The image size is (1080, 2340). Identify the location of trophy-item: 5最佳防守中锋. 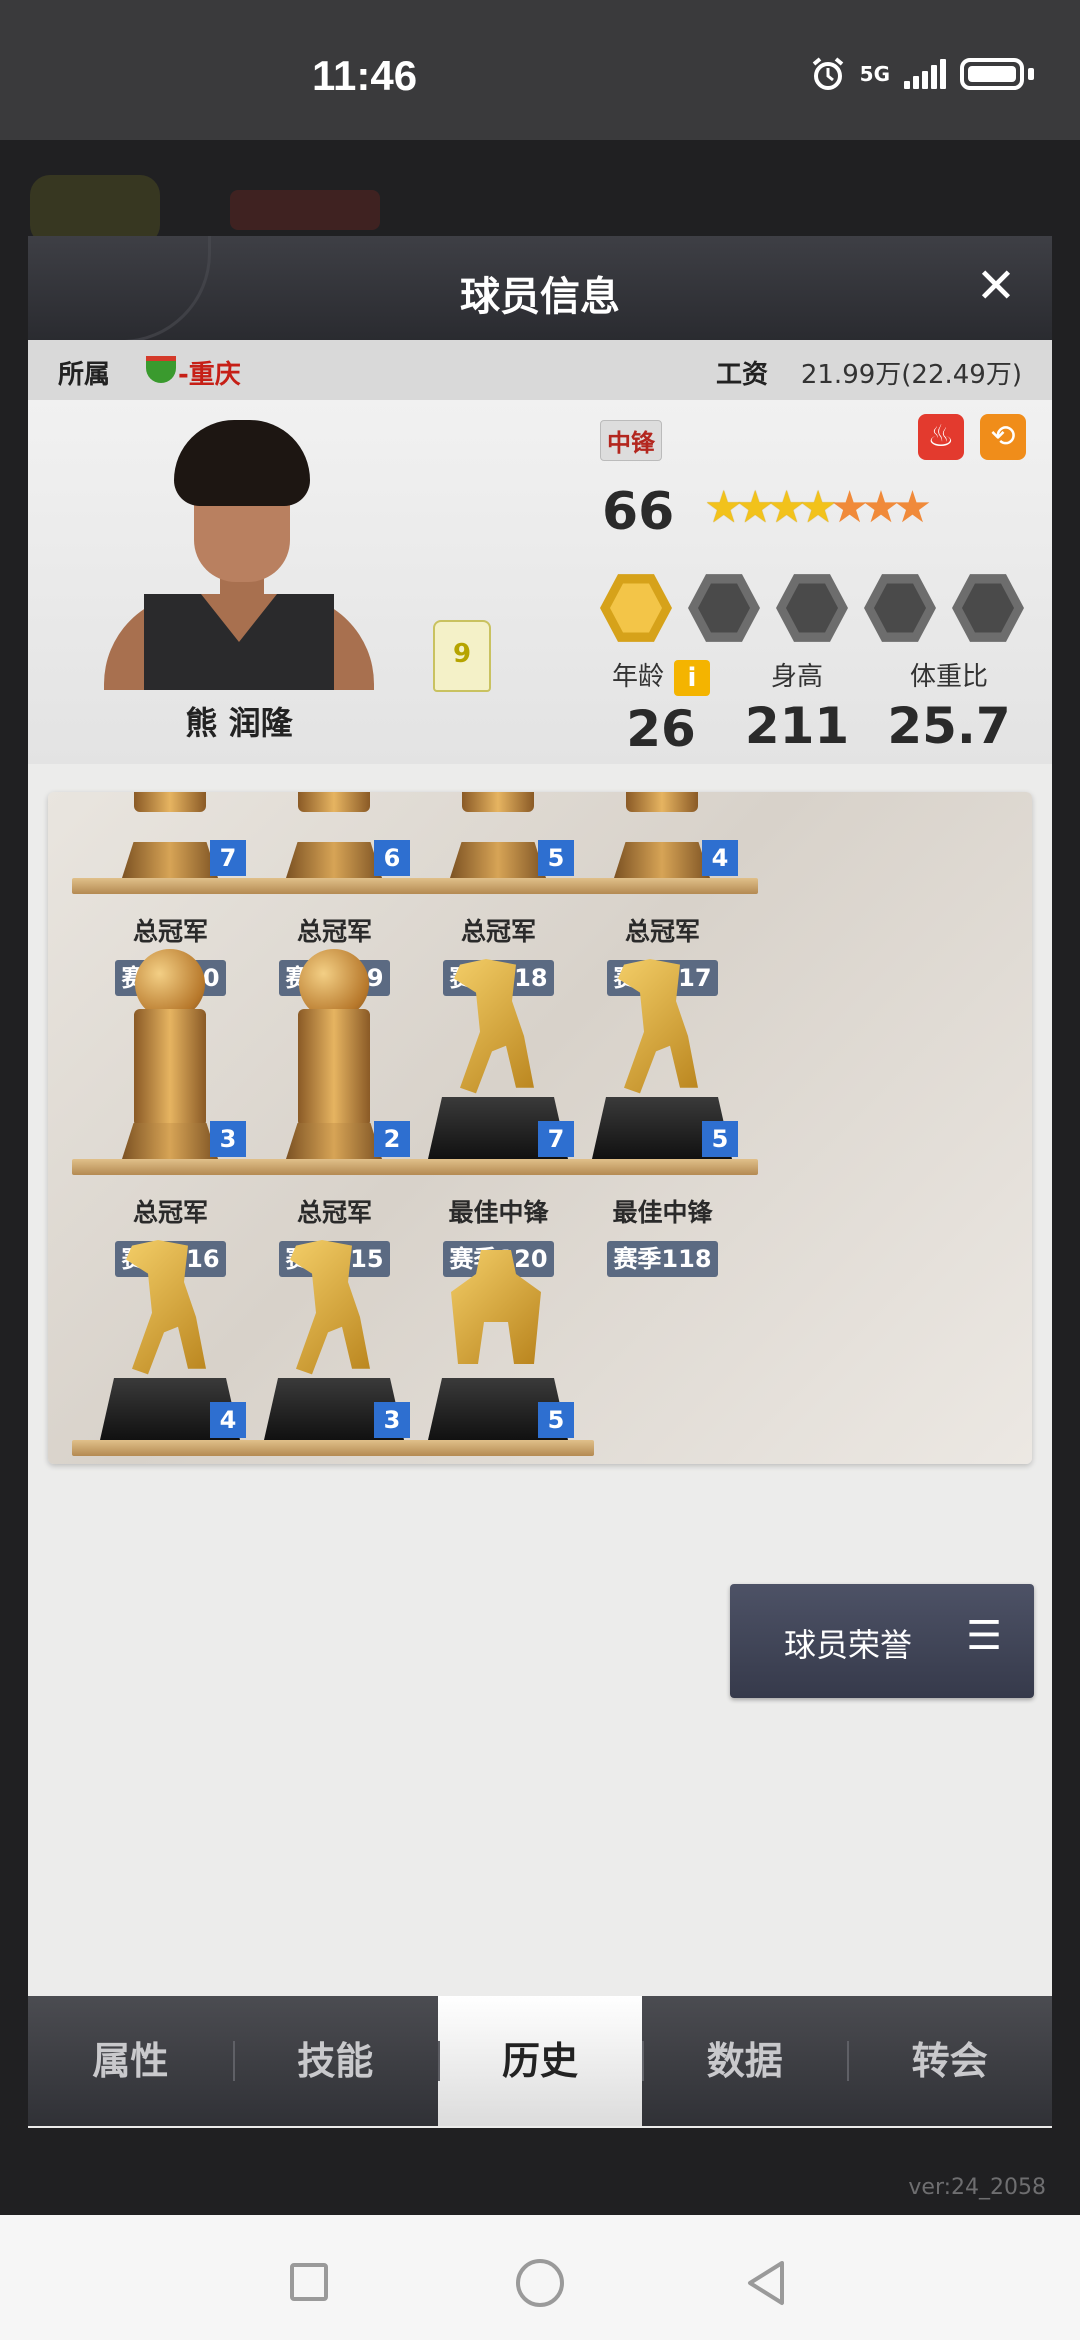
(498, 1357).